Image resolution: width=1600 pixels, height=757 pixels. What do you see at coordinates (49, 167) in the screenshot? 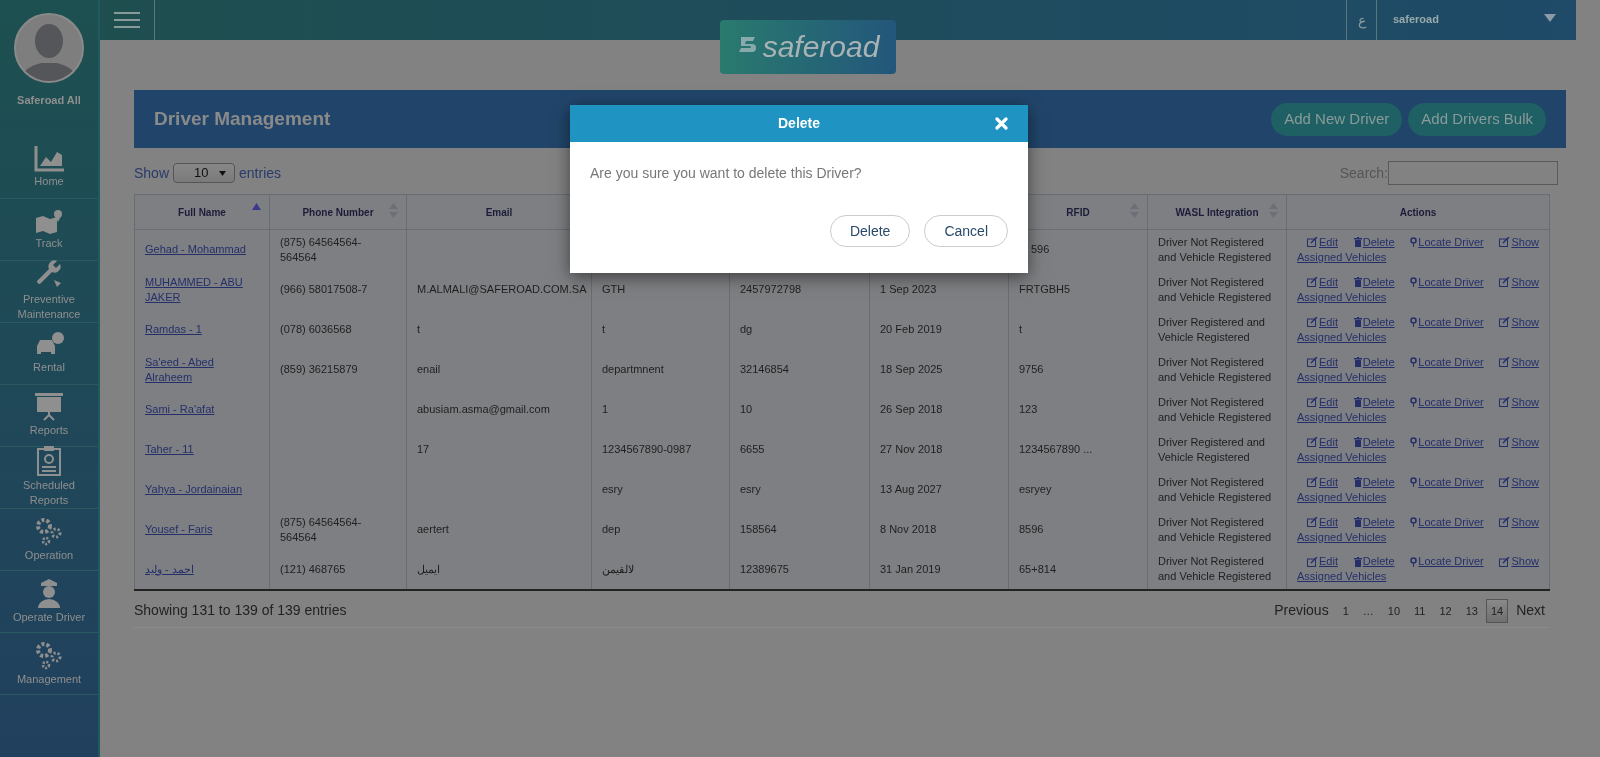
I see `nav-item: Home` at bounding box center [49, 167].